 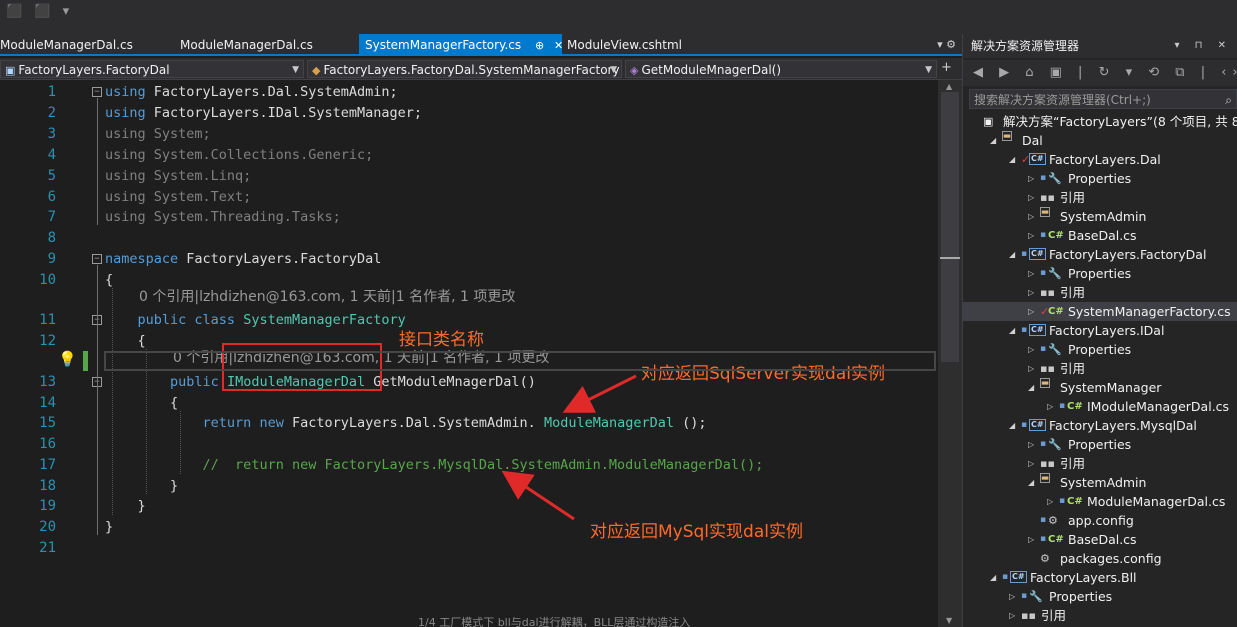 What do you see at coordinates (1107, 330) in the screenshot?
I see `tree-item-label: FactoryLayers.IDal` at bounding box center [1107, 330].